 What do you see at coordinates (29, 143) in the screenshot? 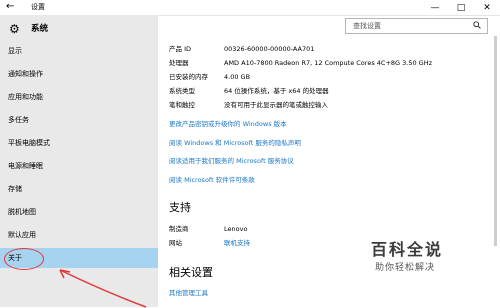
I see `sidebar-item-label: 平板电脑模式` at bounding box center [29, 143].